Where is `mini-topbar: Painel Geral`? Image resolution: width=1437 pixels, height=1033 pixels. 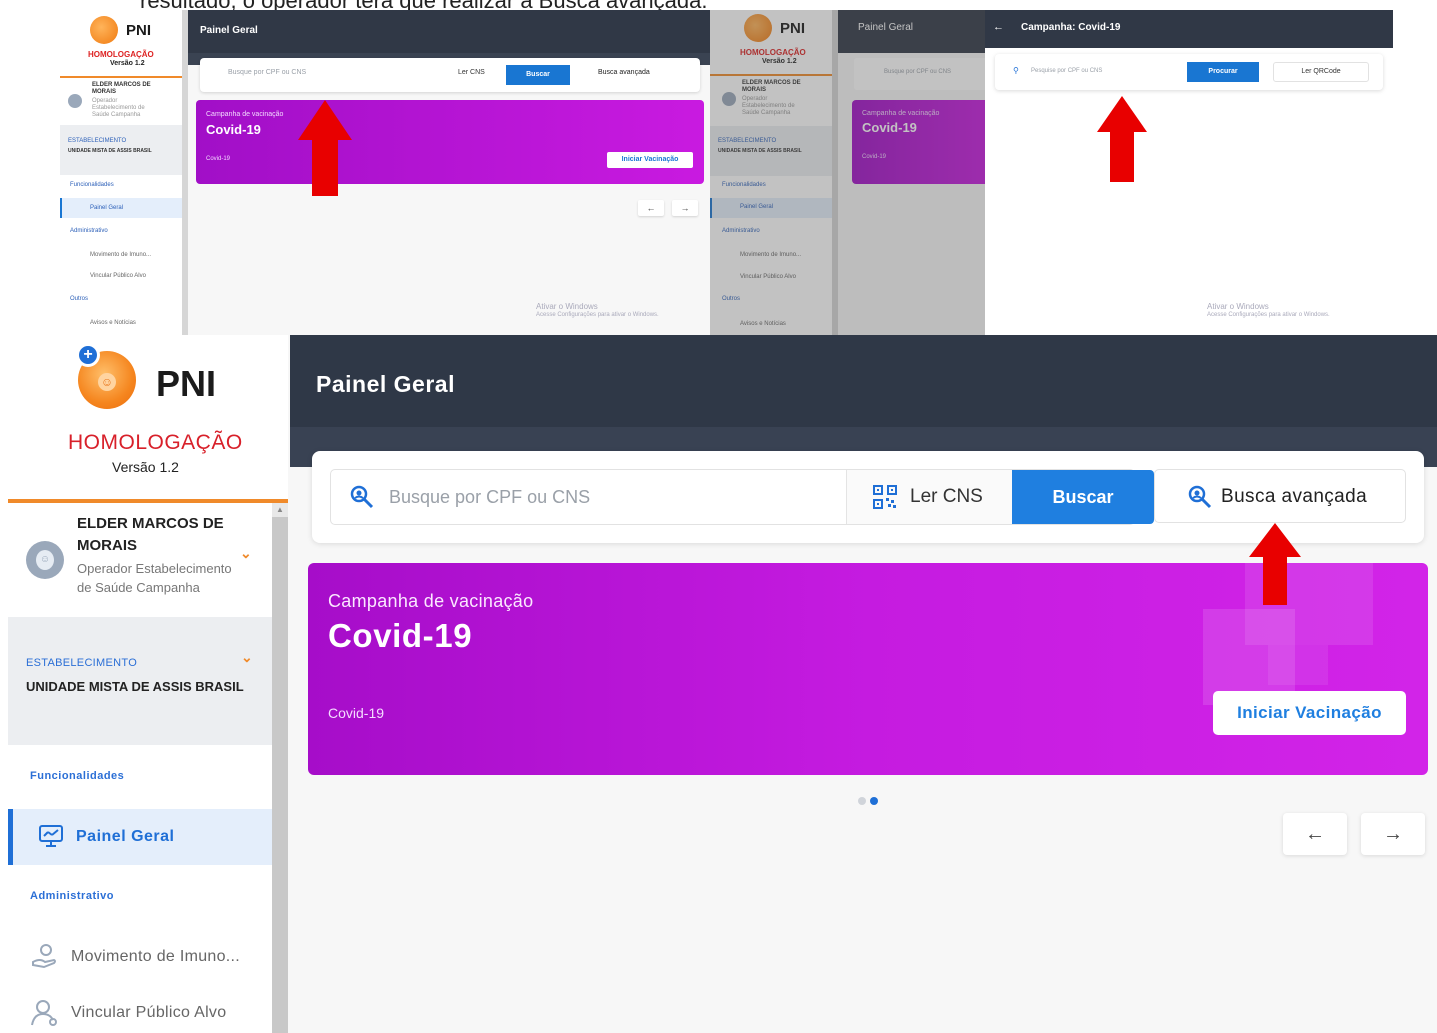 mini-topbar: Painel Geral is located at coordinates (449, 31).